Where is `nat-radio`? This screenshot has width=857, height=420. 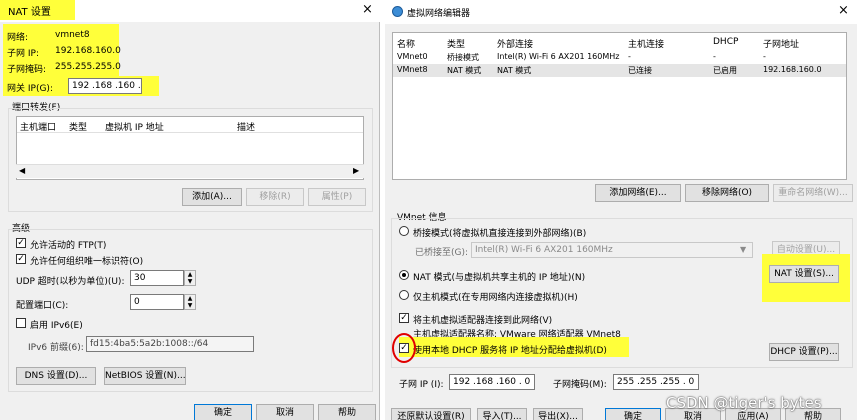 nat-radio is located at coordinates (404, 275).